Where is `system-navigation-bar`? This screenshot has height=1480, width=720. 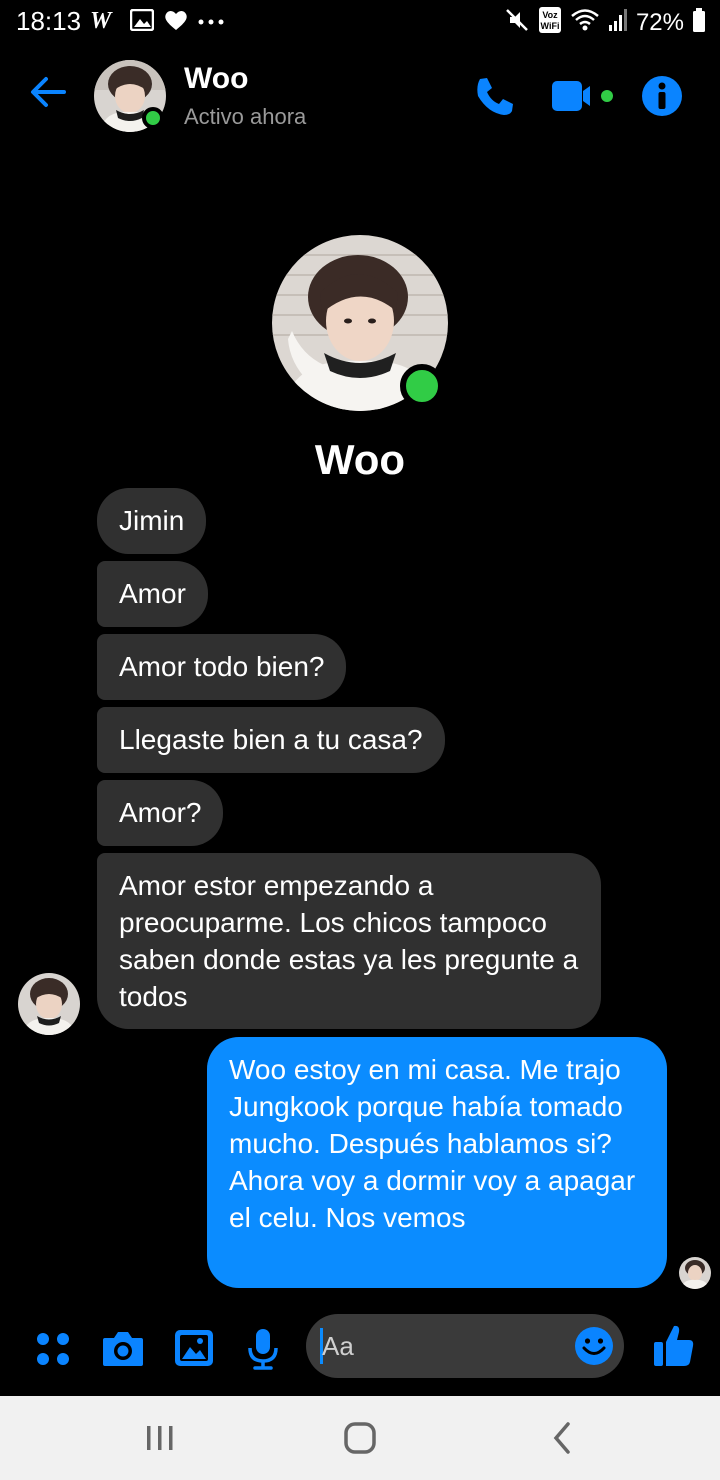
system-navigation-bar is located at coordinates (360, 1438).